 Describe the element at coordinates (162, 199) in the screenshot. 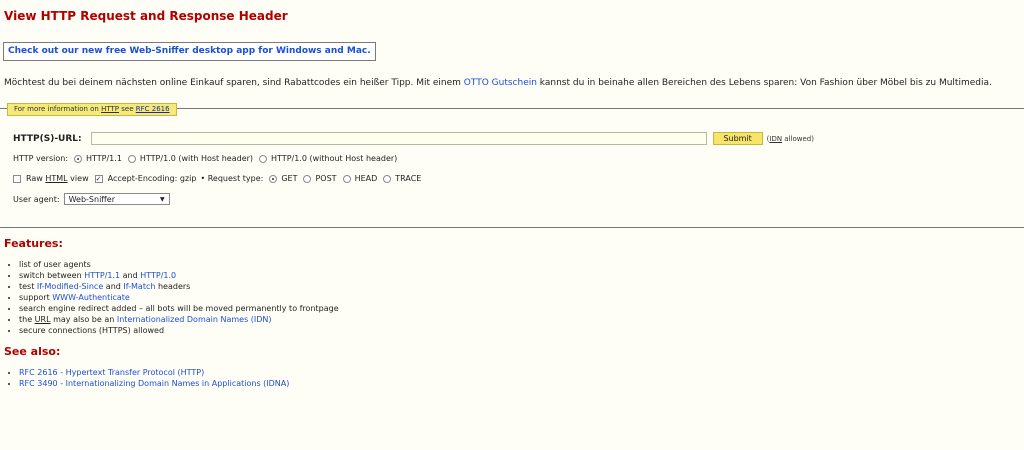

I see `chevron-down-icon: ▼` at that location.